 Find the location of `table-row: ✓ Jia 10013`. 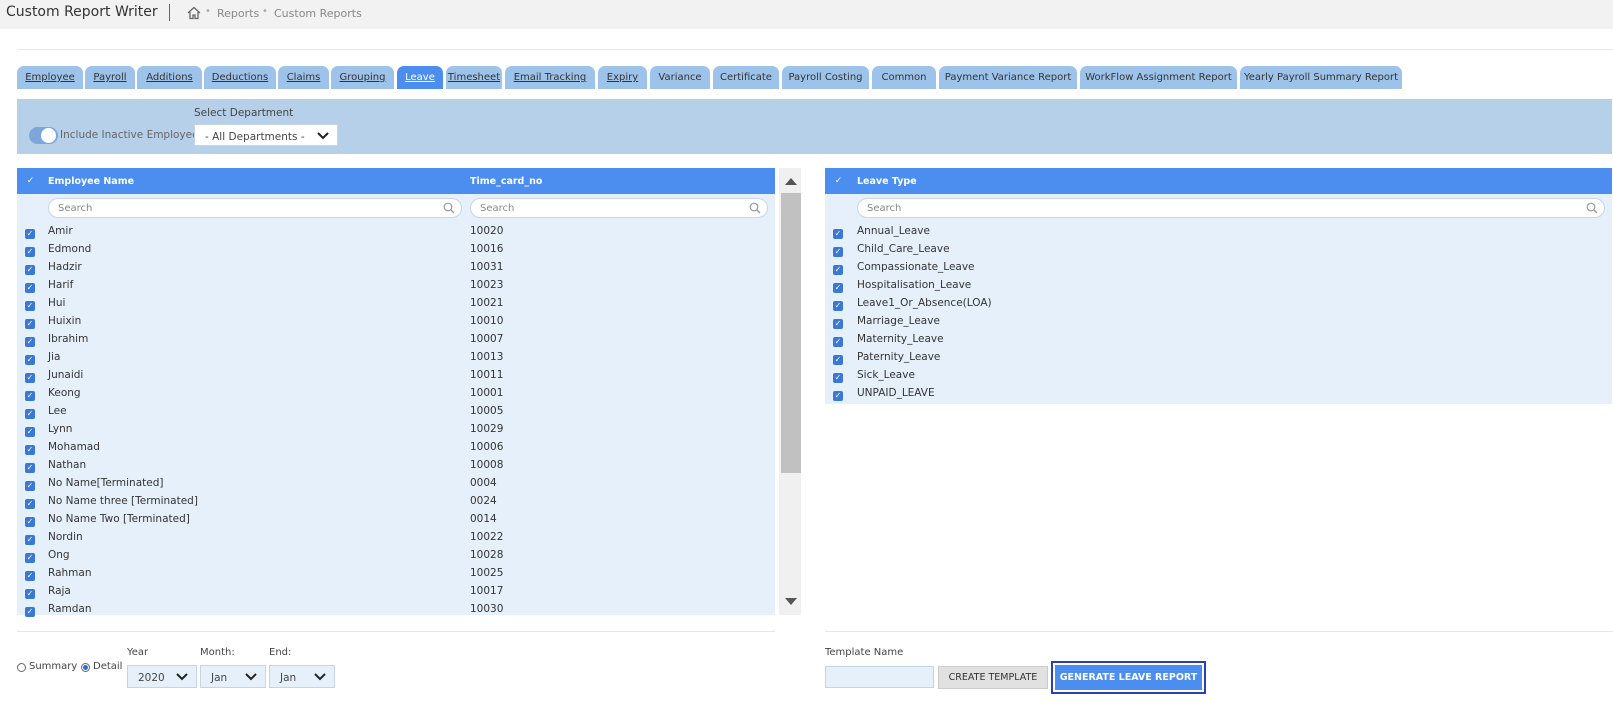

table-row: ✓ Jia 10013 is located at coordinates (396, 359).